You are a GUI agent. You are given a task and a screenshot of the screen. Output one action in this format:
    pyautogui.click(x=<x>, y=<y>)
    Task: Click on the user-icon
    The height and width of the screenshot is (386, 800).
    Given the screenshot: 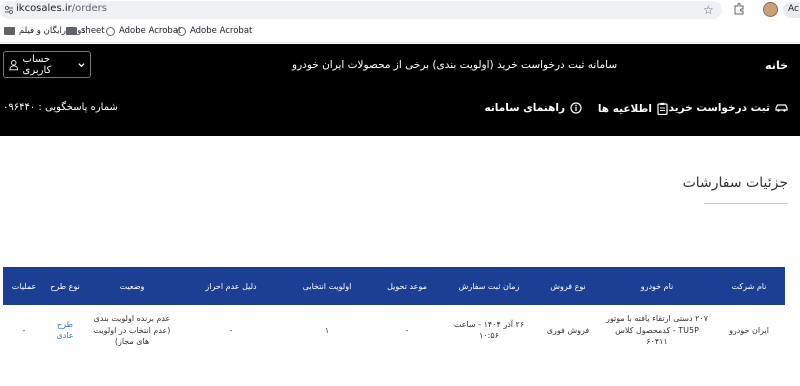 What is the action you would take?
    pyautogui.click(x=14, y=64)
    